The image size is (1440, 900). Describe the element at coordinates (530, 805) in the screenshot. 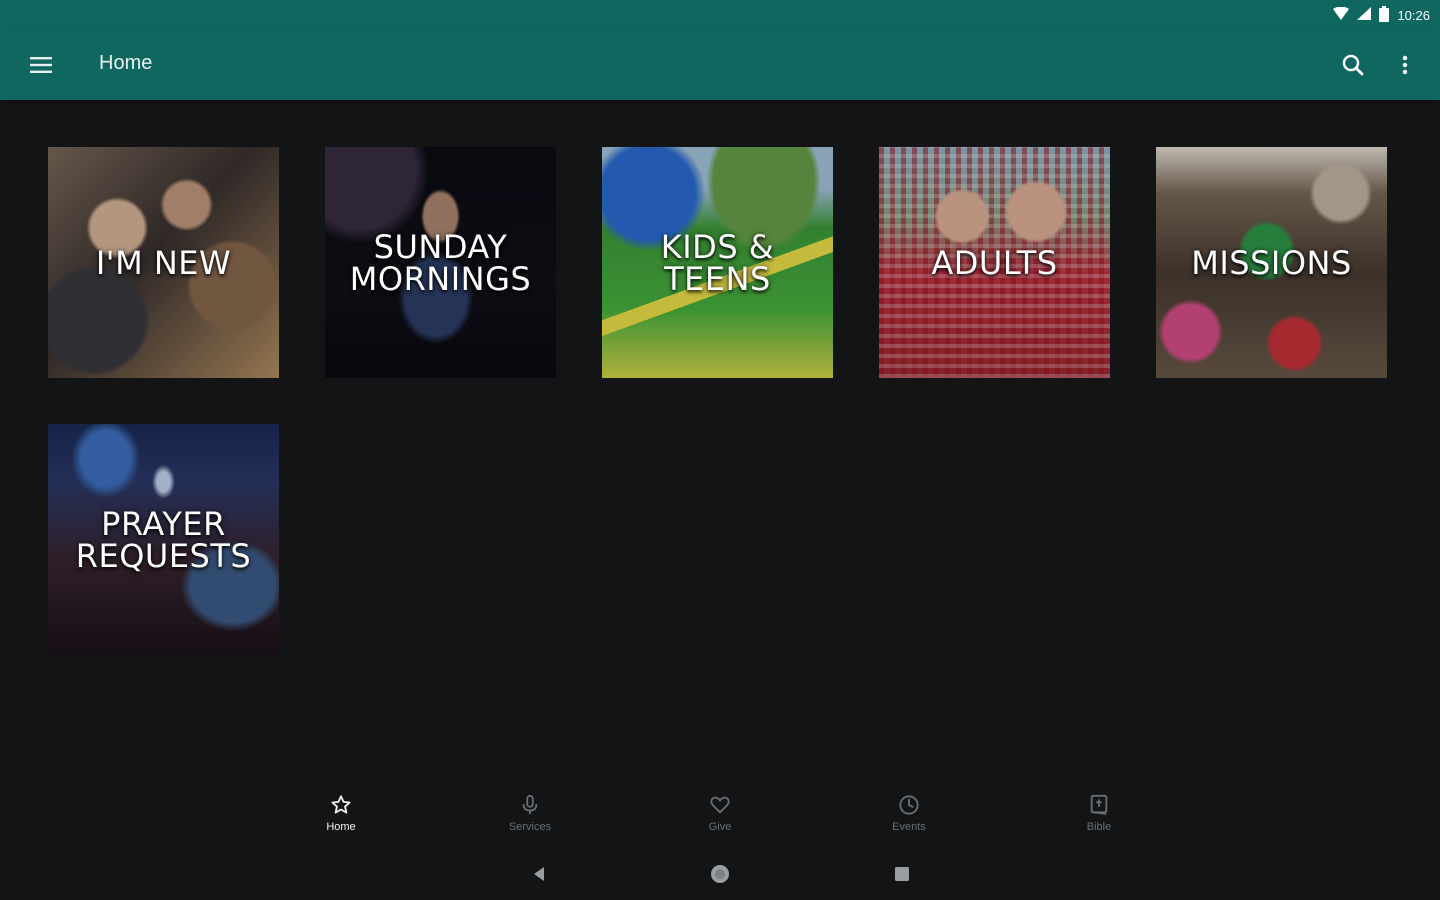

I see `microphone-icon` at that location.